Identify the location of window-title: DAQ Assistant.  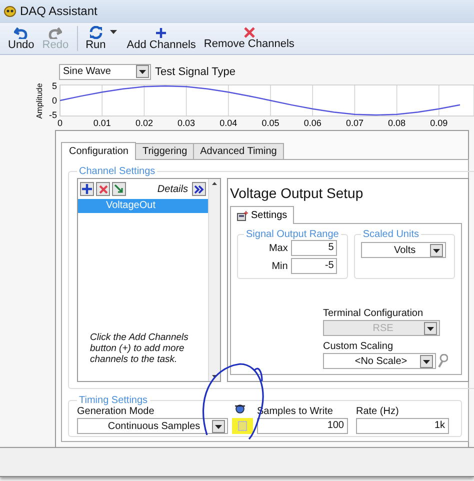
(59, 11).